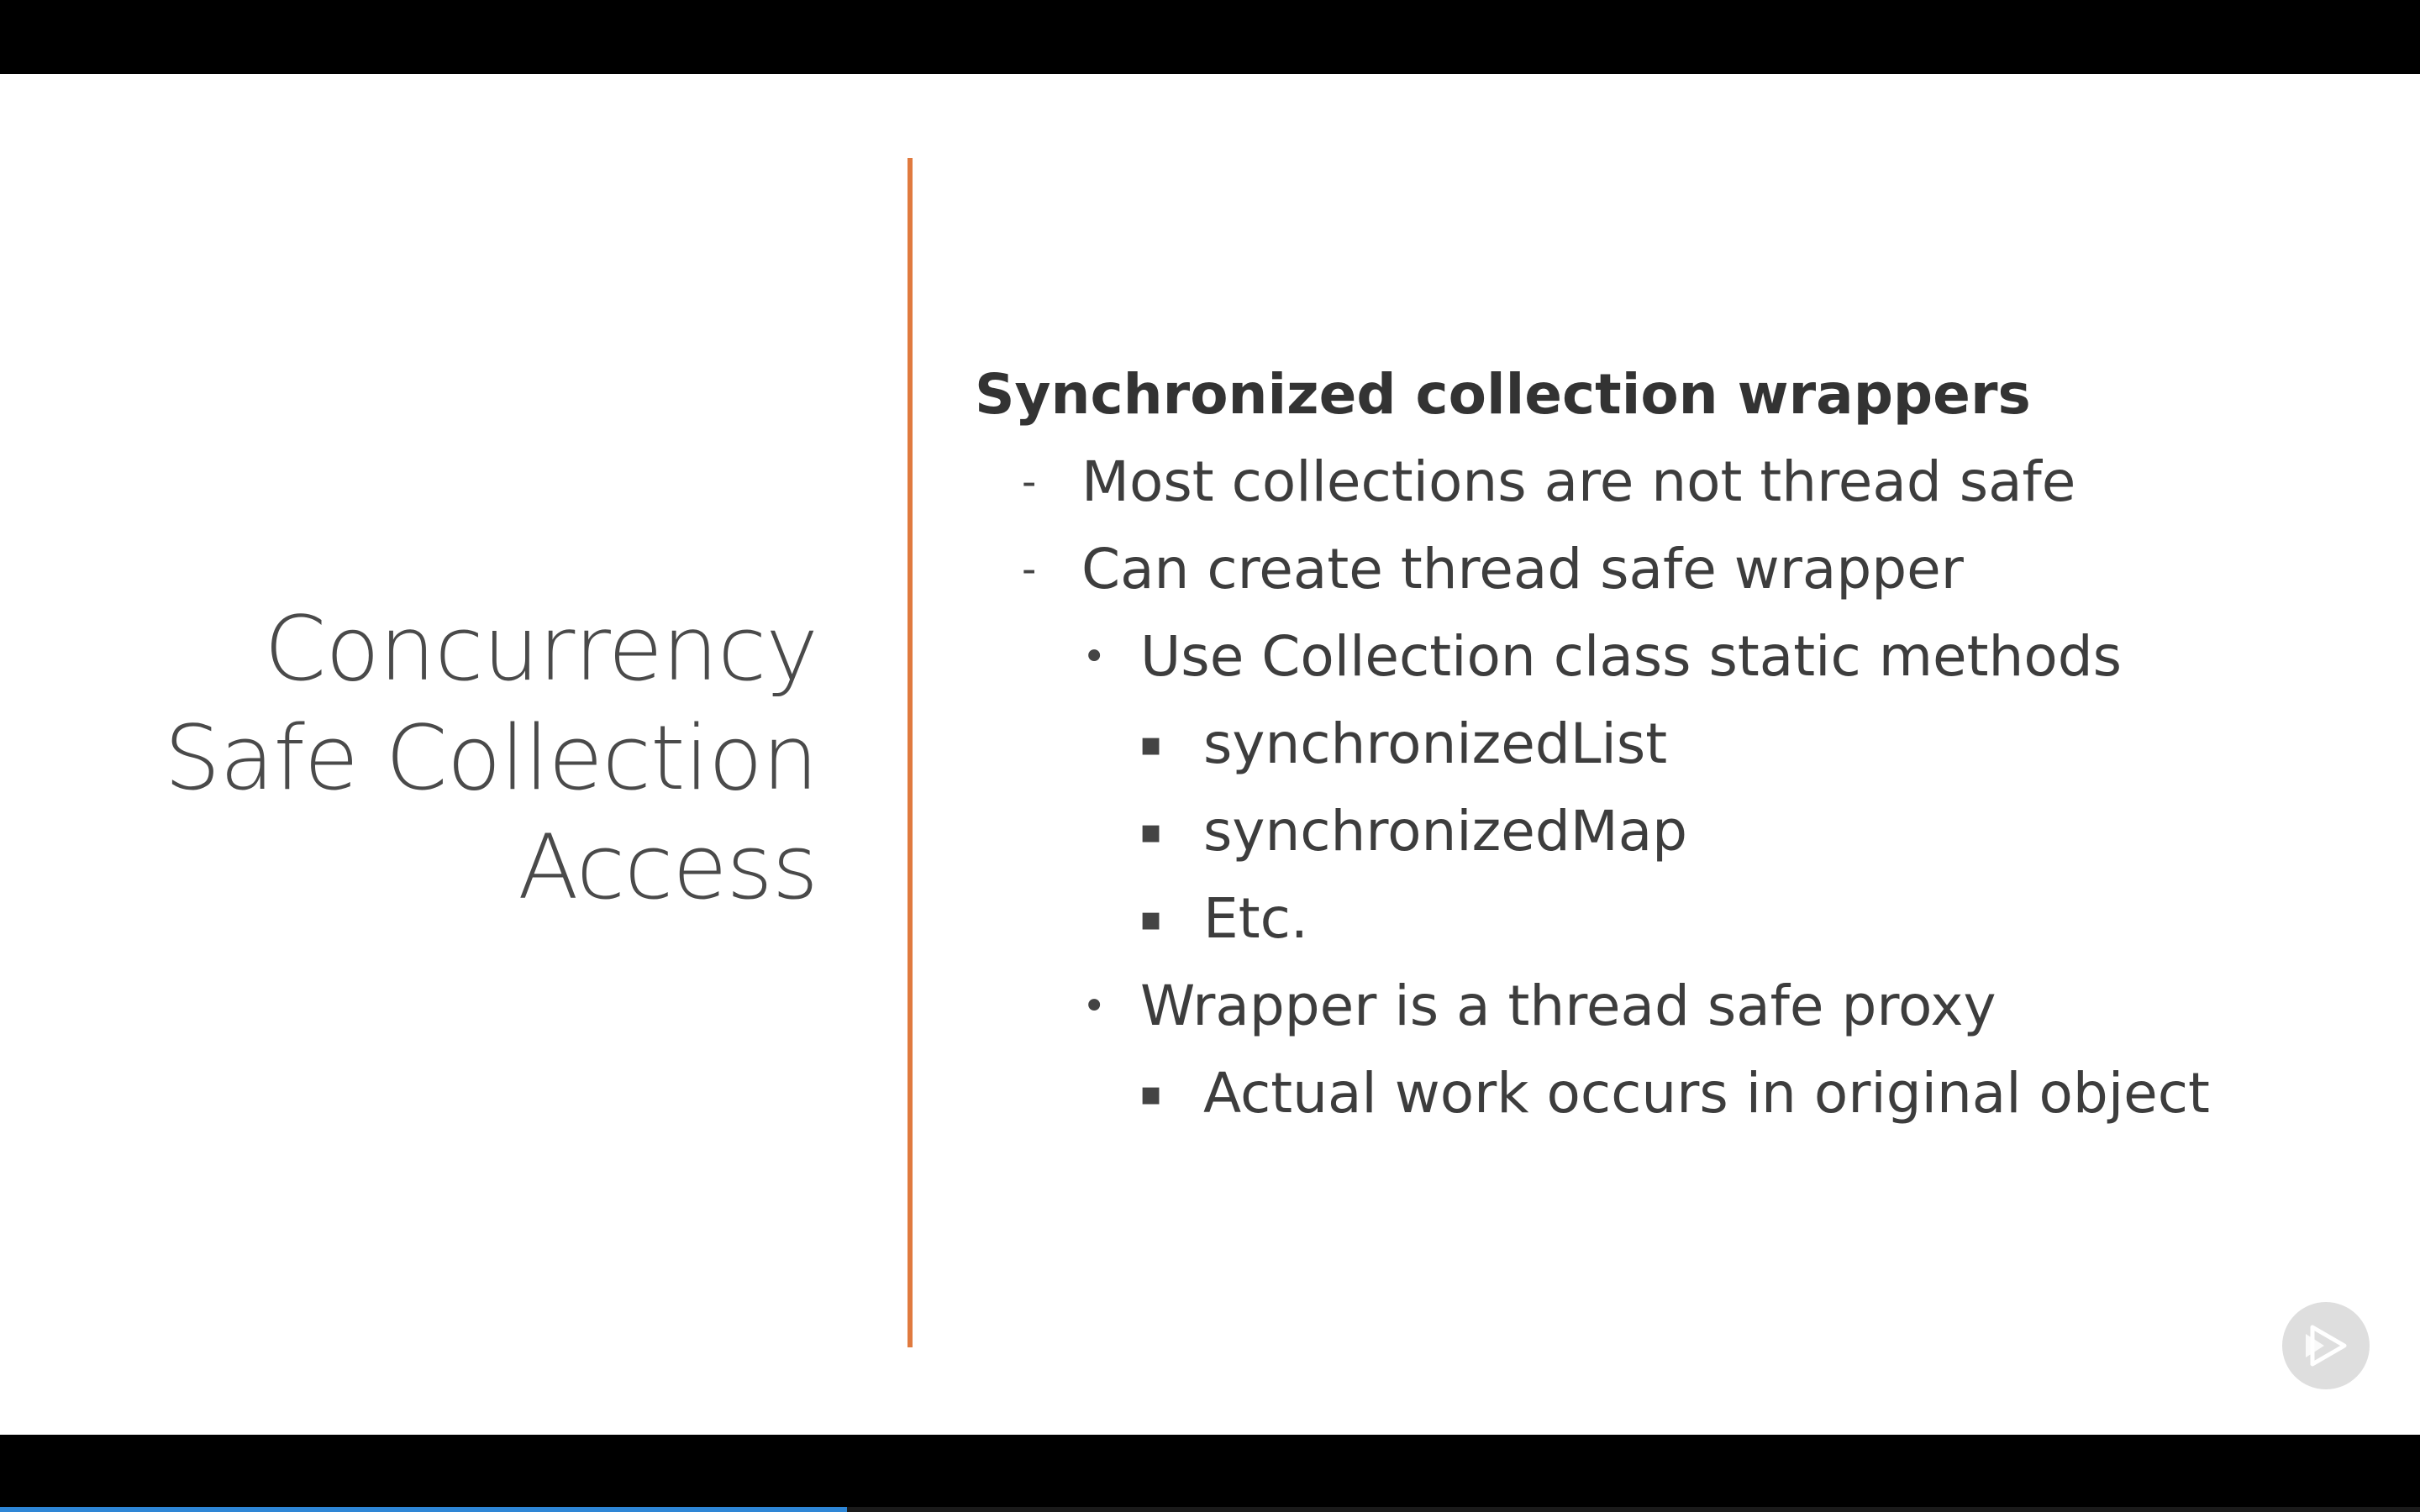 The height and width of the screenshot is (1512, 2420). I want to click on play-button, so click(2326, 1345).